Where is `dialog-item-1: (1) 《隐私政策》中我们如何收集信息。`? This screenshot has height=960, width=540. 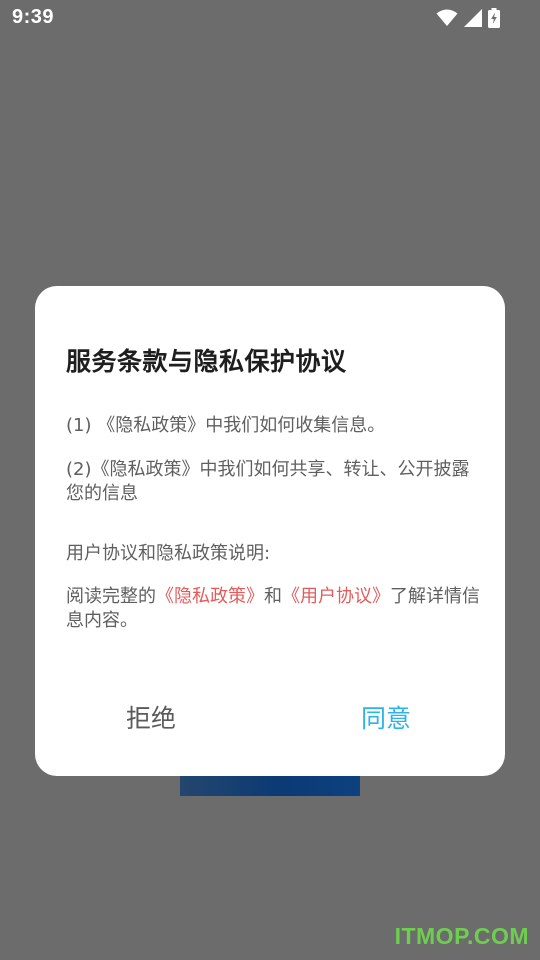
dialog-item-1: (1) 《隐私政策》中我们如何收集信息。 is located at coordinates (226, 425).